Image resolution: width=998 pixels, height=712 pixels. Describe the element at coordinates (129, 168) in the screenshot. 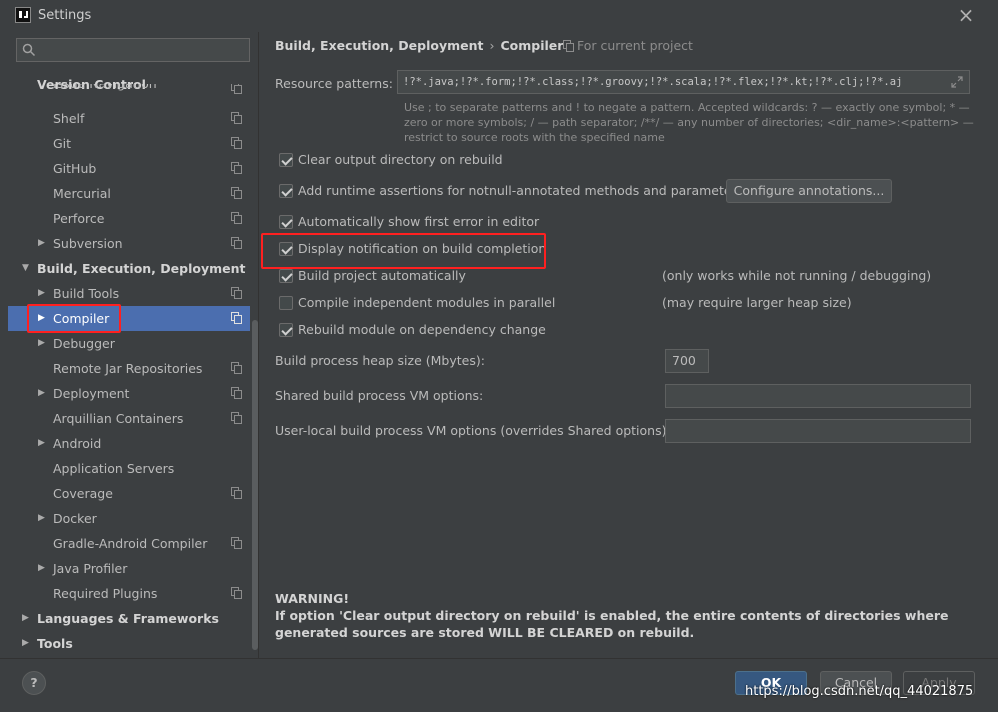

I see `tree-item-github: GitHub` at that location.